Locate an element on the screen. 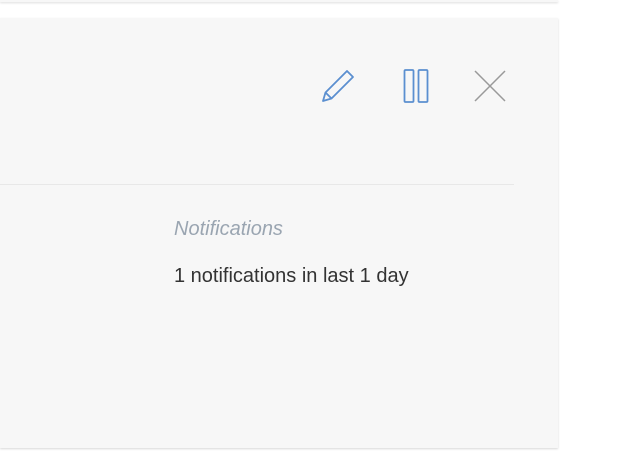  edit-button is located at coordinates (338, 86).